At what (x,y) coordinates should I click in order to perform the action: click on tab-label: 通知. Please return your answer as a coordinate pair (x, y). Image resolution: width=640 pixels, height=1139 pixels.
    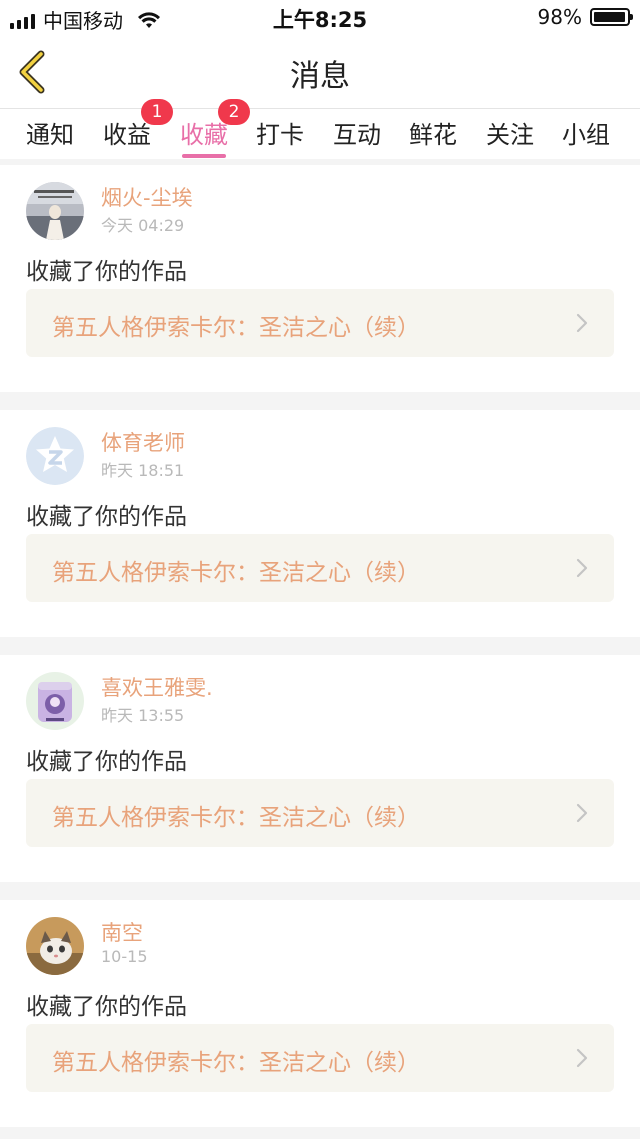
    Looking at the image, I should click on (50, 135).